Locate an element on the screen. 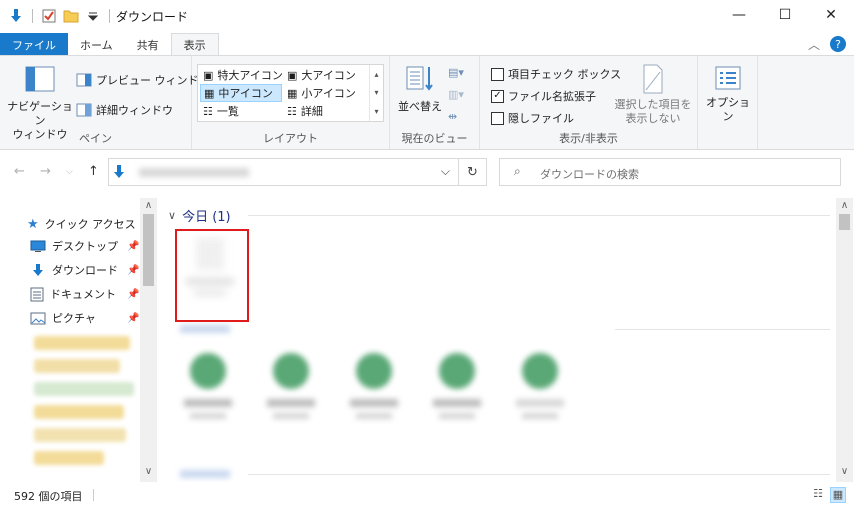  size-columns-icon: ⇹ is located at coordinates (453, 116).